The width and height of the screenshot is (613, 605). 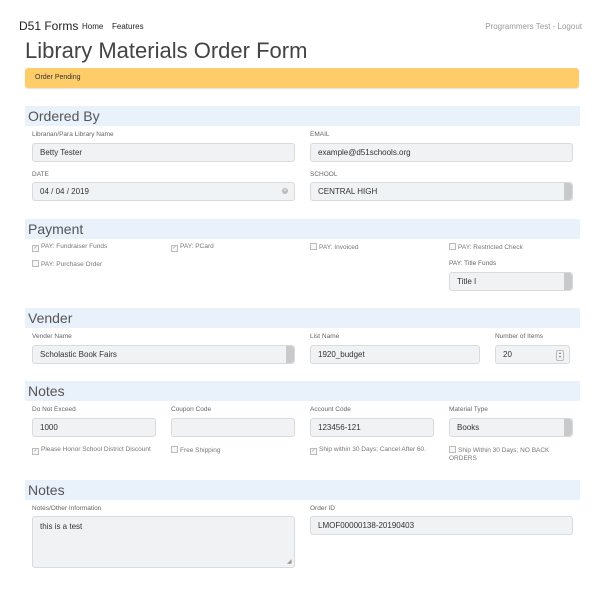 I want to click on section-notes: Notes, so click(x=302, y=391).